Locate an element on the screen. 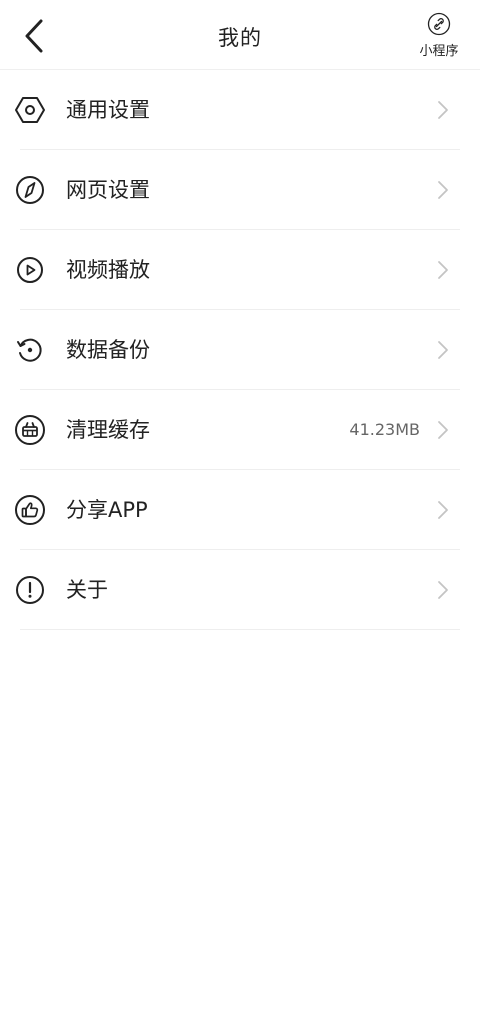 This screenshot has height=1018, width=480. compass-icon is located at coordinates (30, 190).